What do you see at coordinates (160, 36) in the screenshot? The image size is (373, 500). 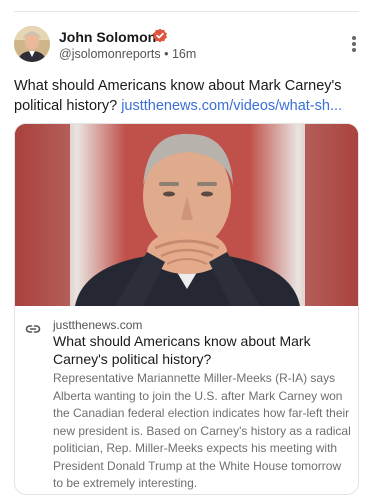 I see `verified-badge-icon` at bounding box center [160, 36].